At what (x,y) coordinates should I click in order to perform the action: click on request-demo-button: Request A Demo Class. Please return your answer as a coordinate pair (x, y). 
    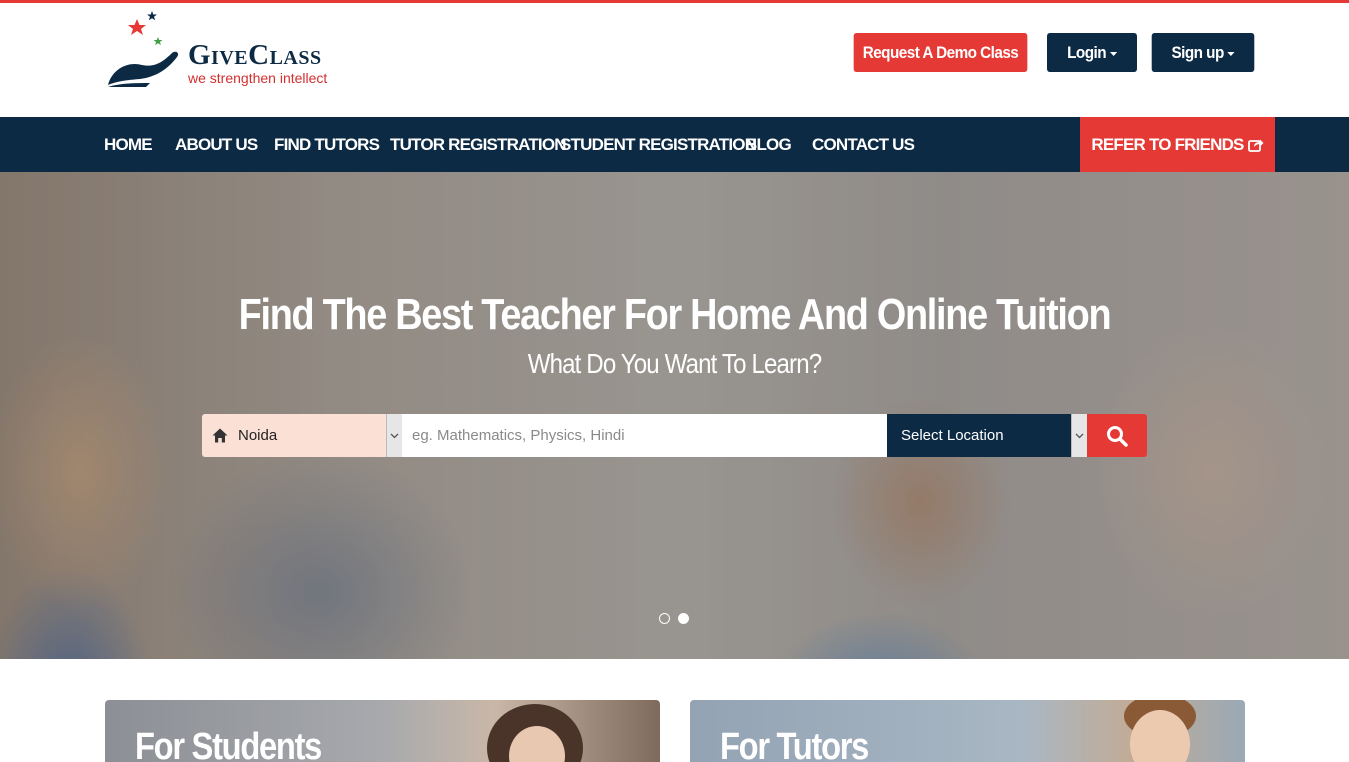
    Looking at the image, I should click on (940, 52).